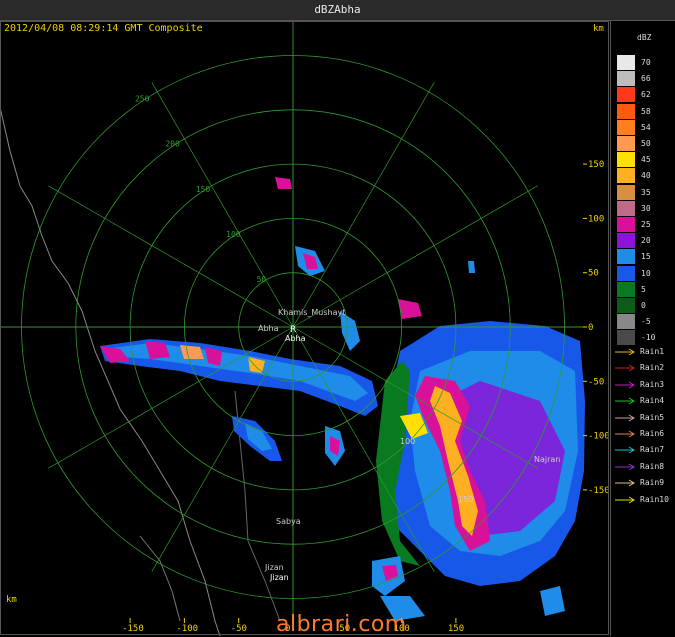  Describe the element at coordinates (471, 267) in the screenshot. I see `cell-e1` at that location.